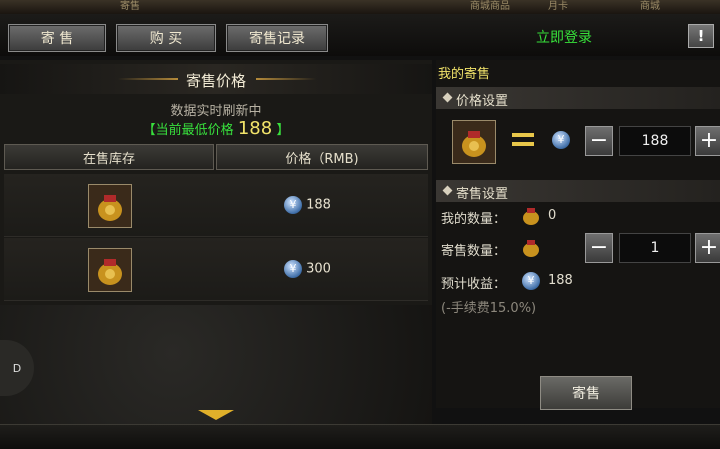 The image size is (720, 449). What do you see at coordinates (564, 37) in the screenshot?
I see `login-link: 立即登录` at bounding box center [564, 37].